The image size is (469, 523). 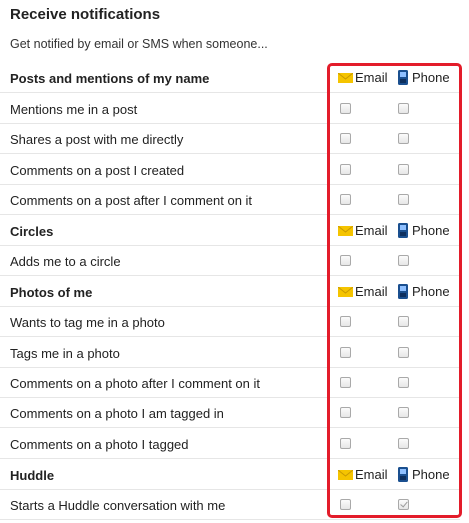 What do you see at coordinates (99, 444) in the screenshot?
I see `notification-label: Comments on a photo I tagged` at bounding box center [99, 444].